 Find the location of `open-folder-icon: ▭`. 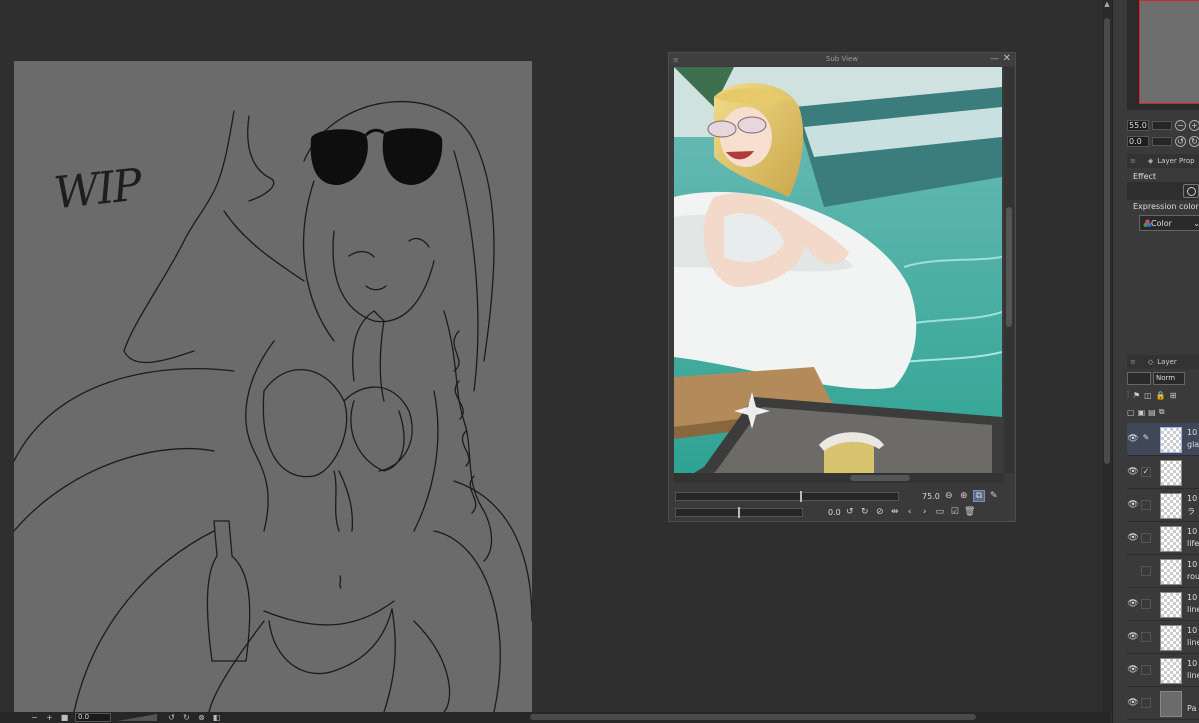

open-folder-icon: ▭ is located at coordinates (940, 512).